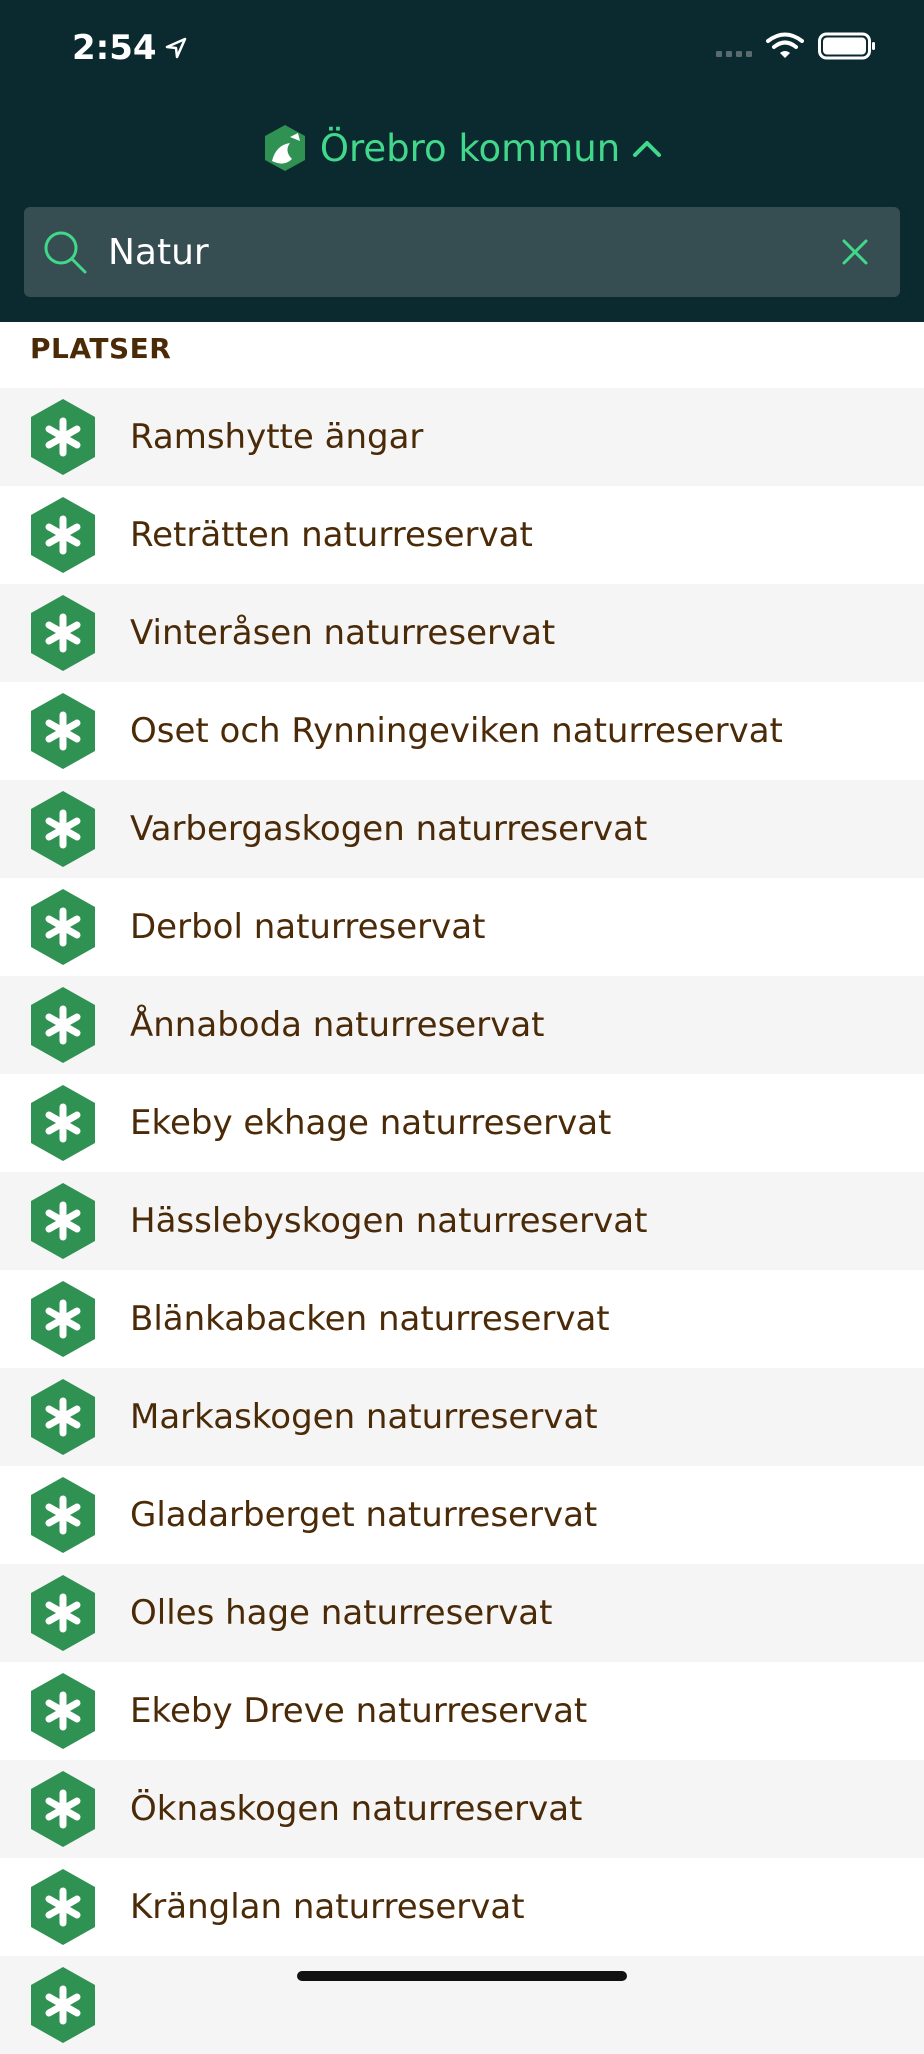  I want to click on list-item-label: Ramshytte ängar, so click(277, 437).